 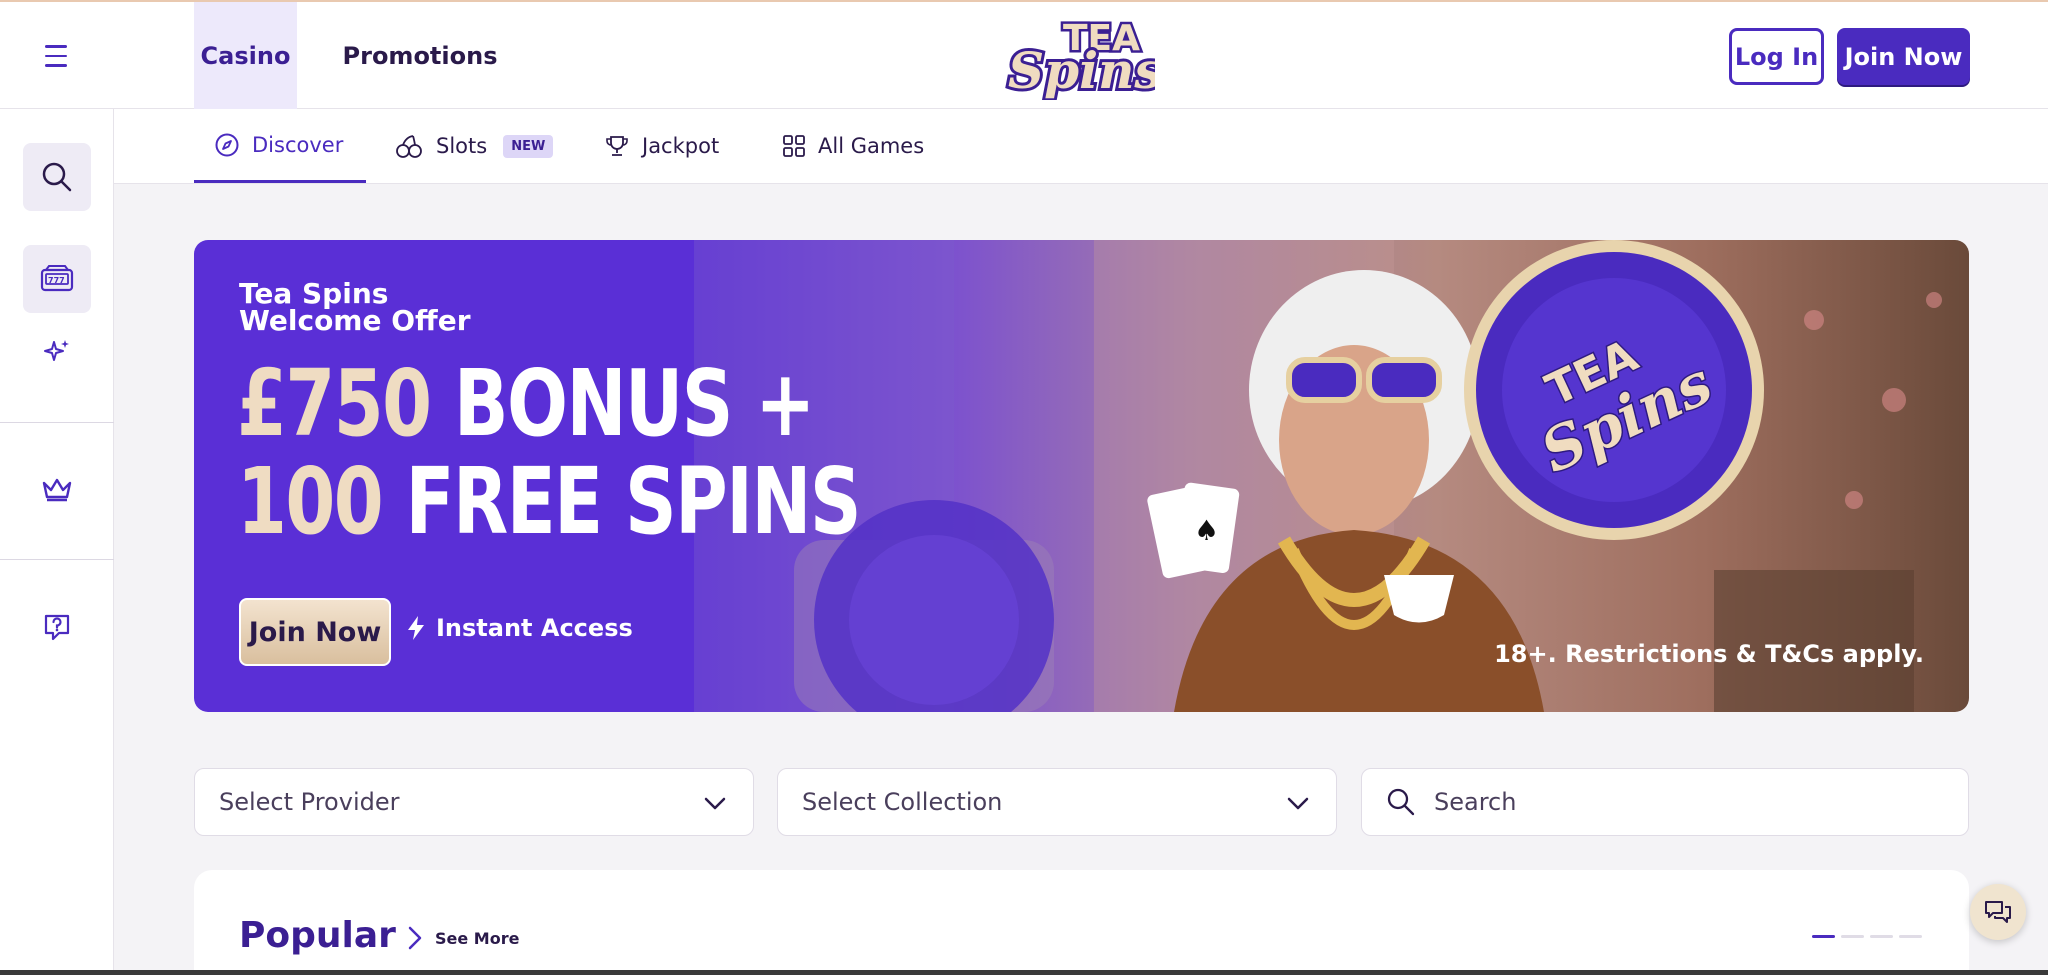 What do you see at coordinates (317, 935) in the screenshot?
I see `section-title: Popular` at bounding box center [317, 935].